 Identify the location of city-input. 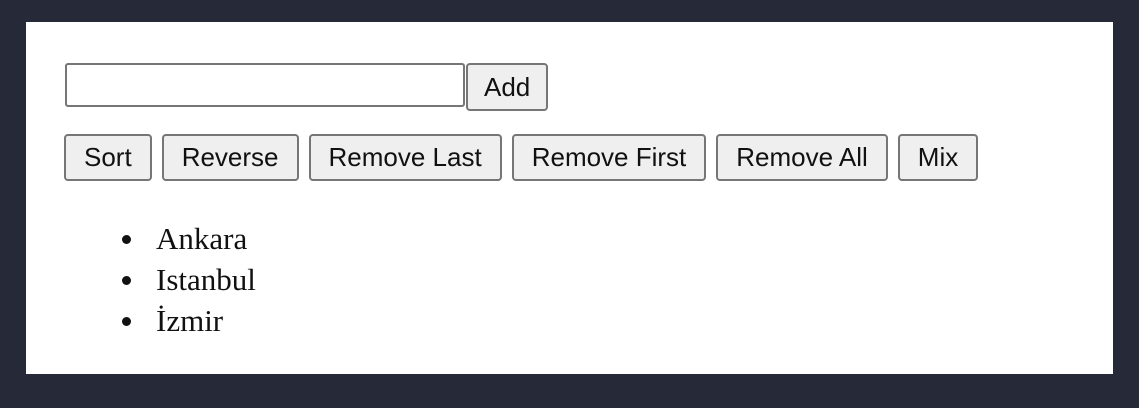
(265, 85).